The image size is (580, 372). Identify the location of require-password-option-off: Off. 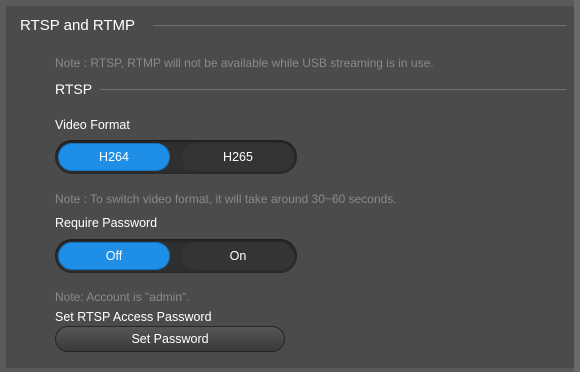
(114, 256).